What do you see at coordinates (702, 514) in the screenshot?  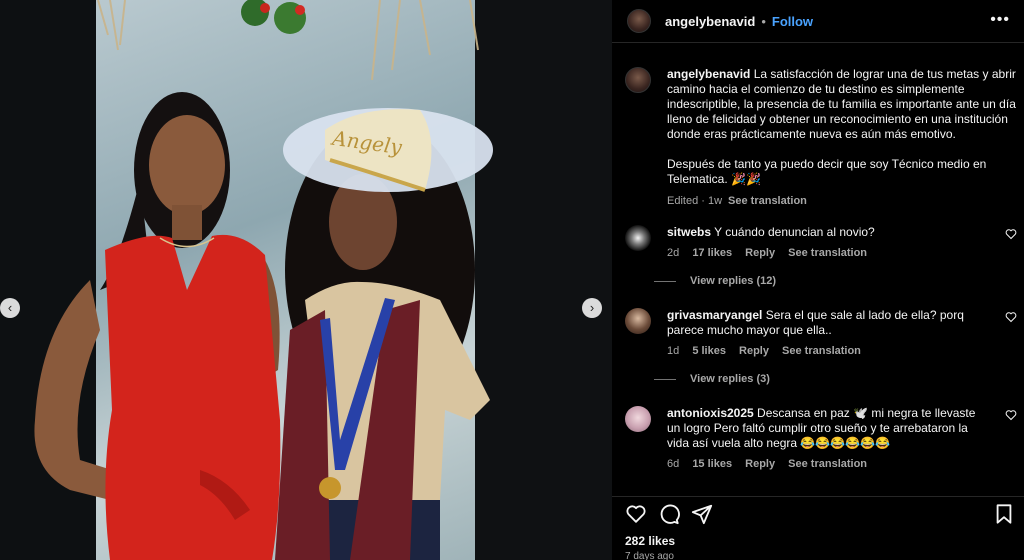 I see `share-icon` at bounding box center [702, 514].